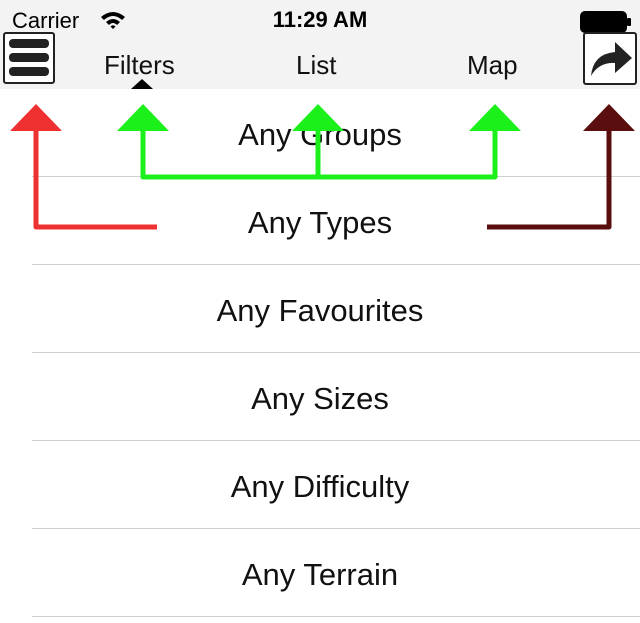 This screenshot has height=623, width=640. I want to click on status-time: 11:29 AM, so click(320, 19).